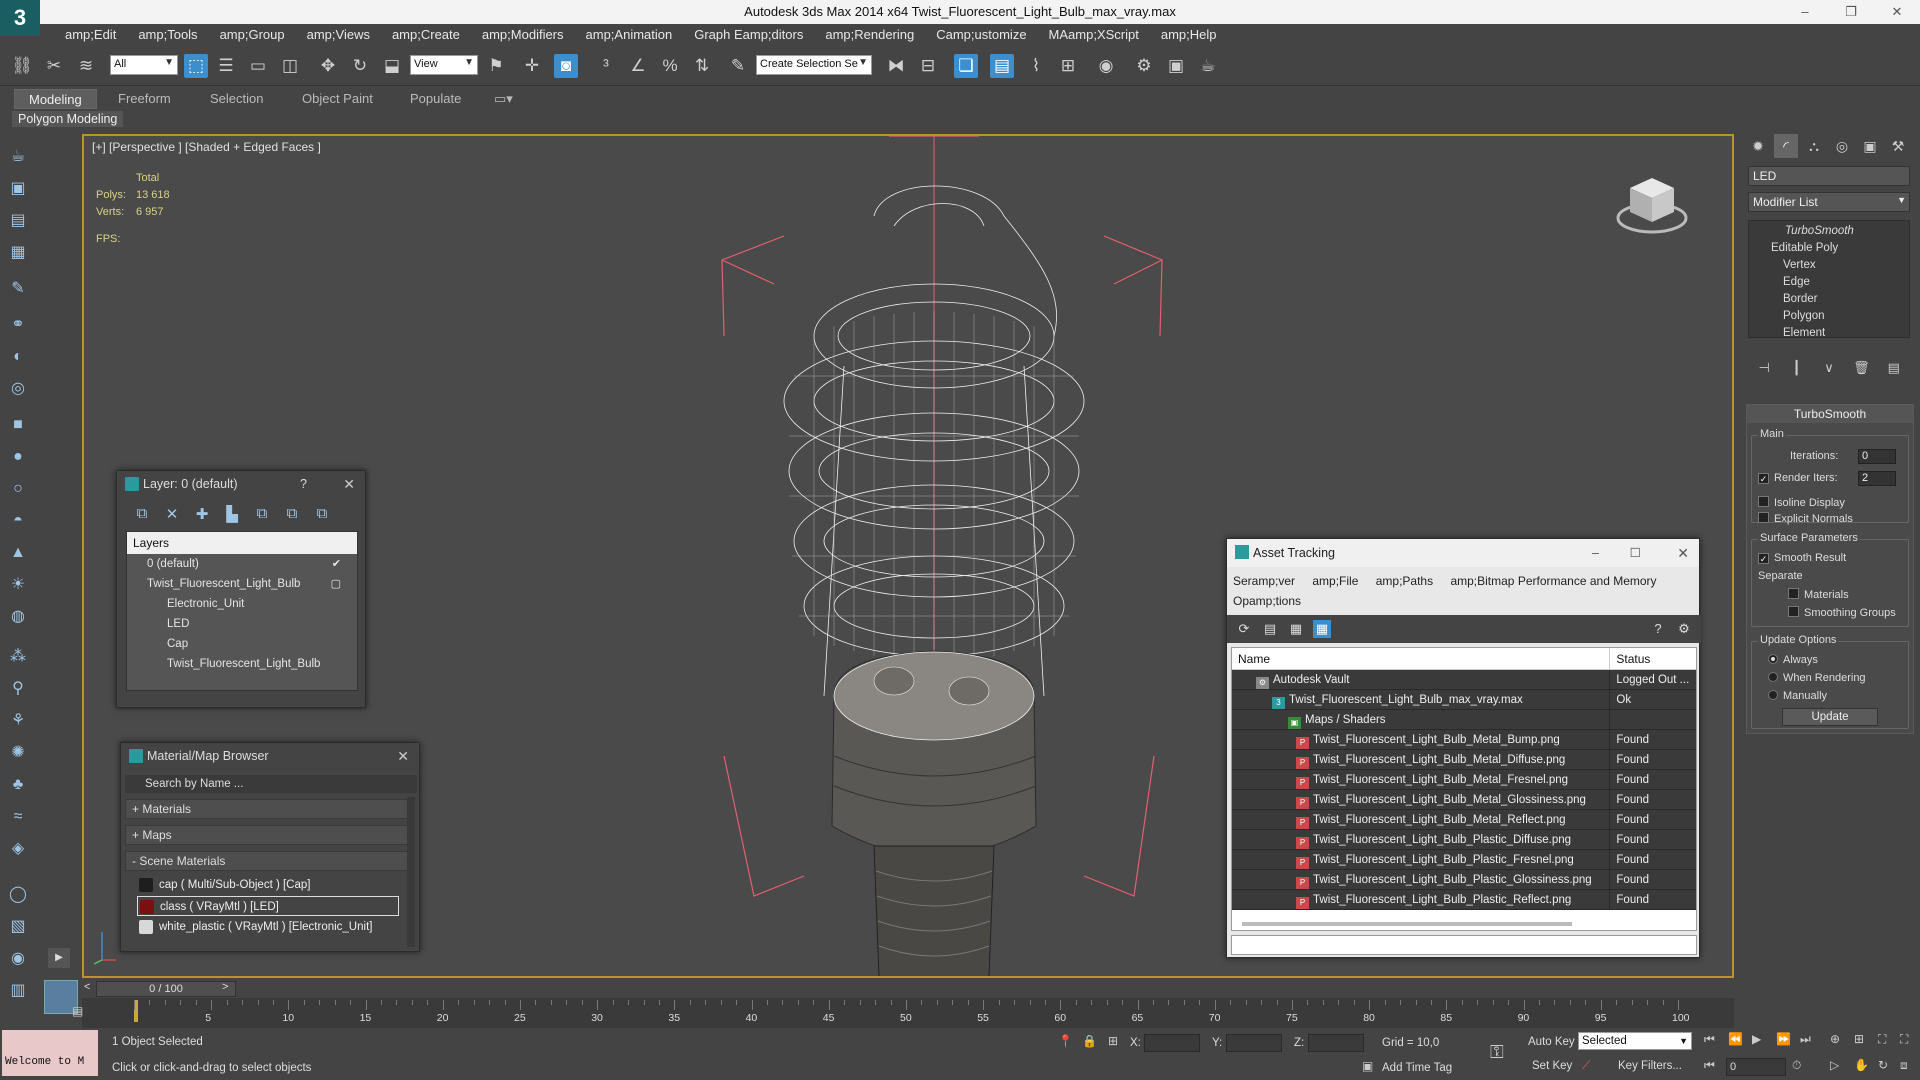 This screenshot has width=1920, height=1080. What do you see at coordinates (1254, 1043) in the screenshot?
I see `y-coordinate-field` at bounding box center [1254, 1043].